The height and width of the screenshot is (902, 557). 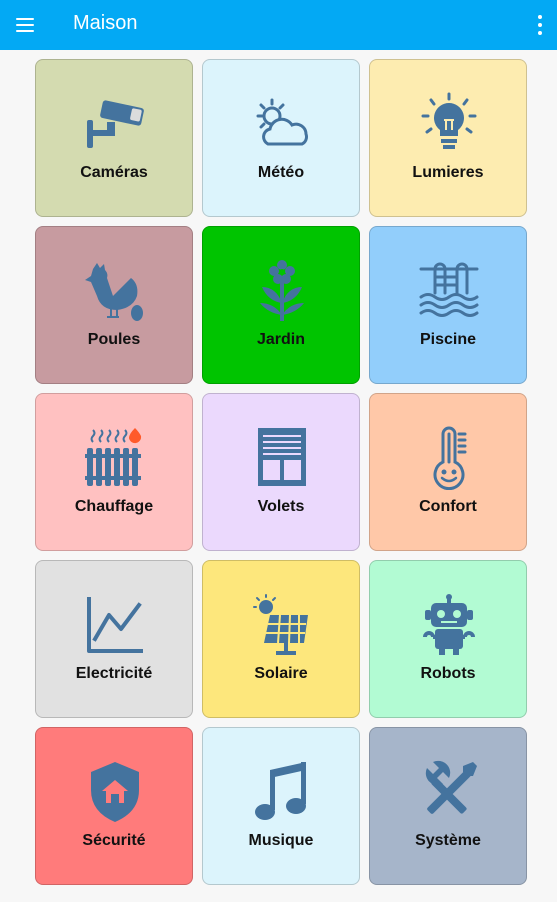 I want to click on tile-poules: Poules, so click(x=114, y=305).